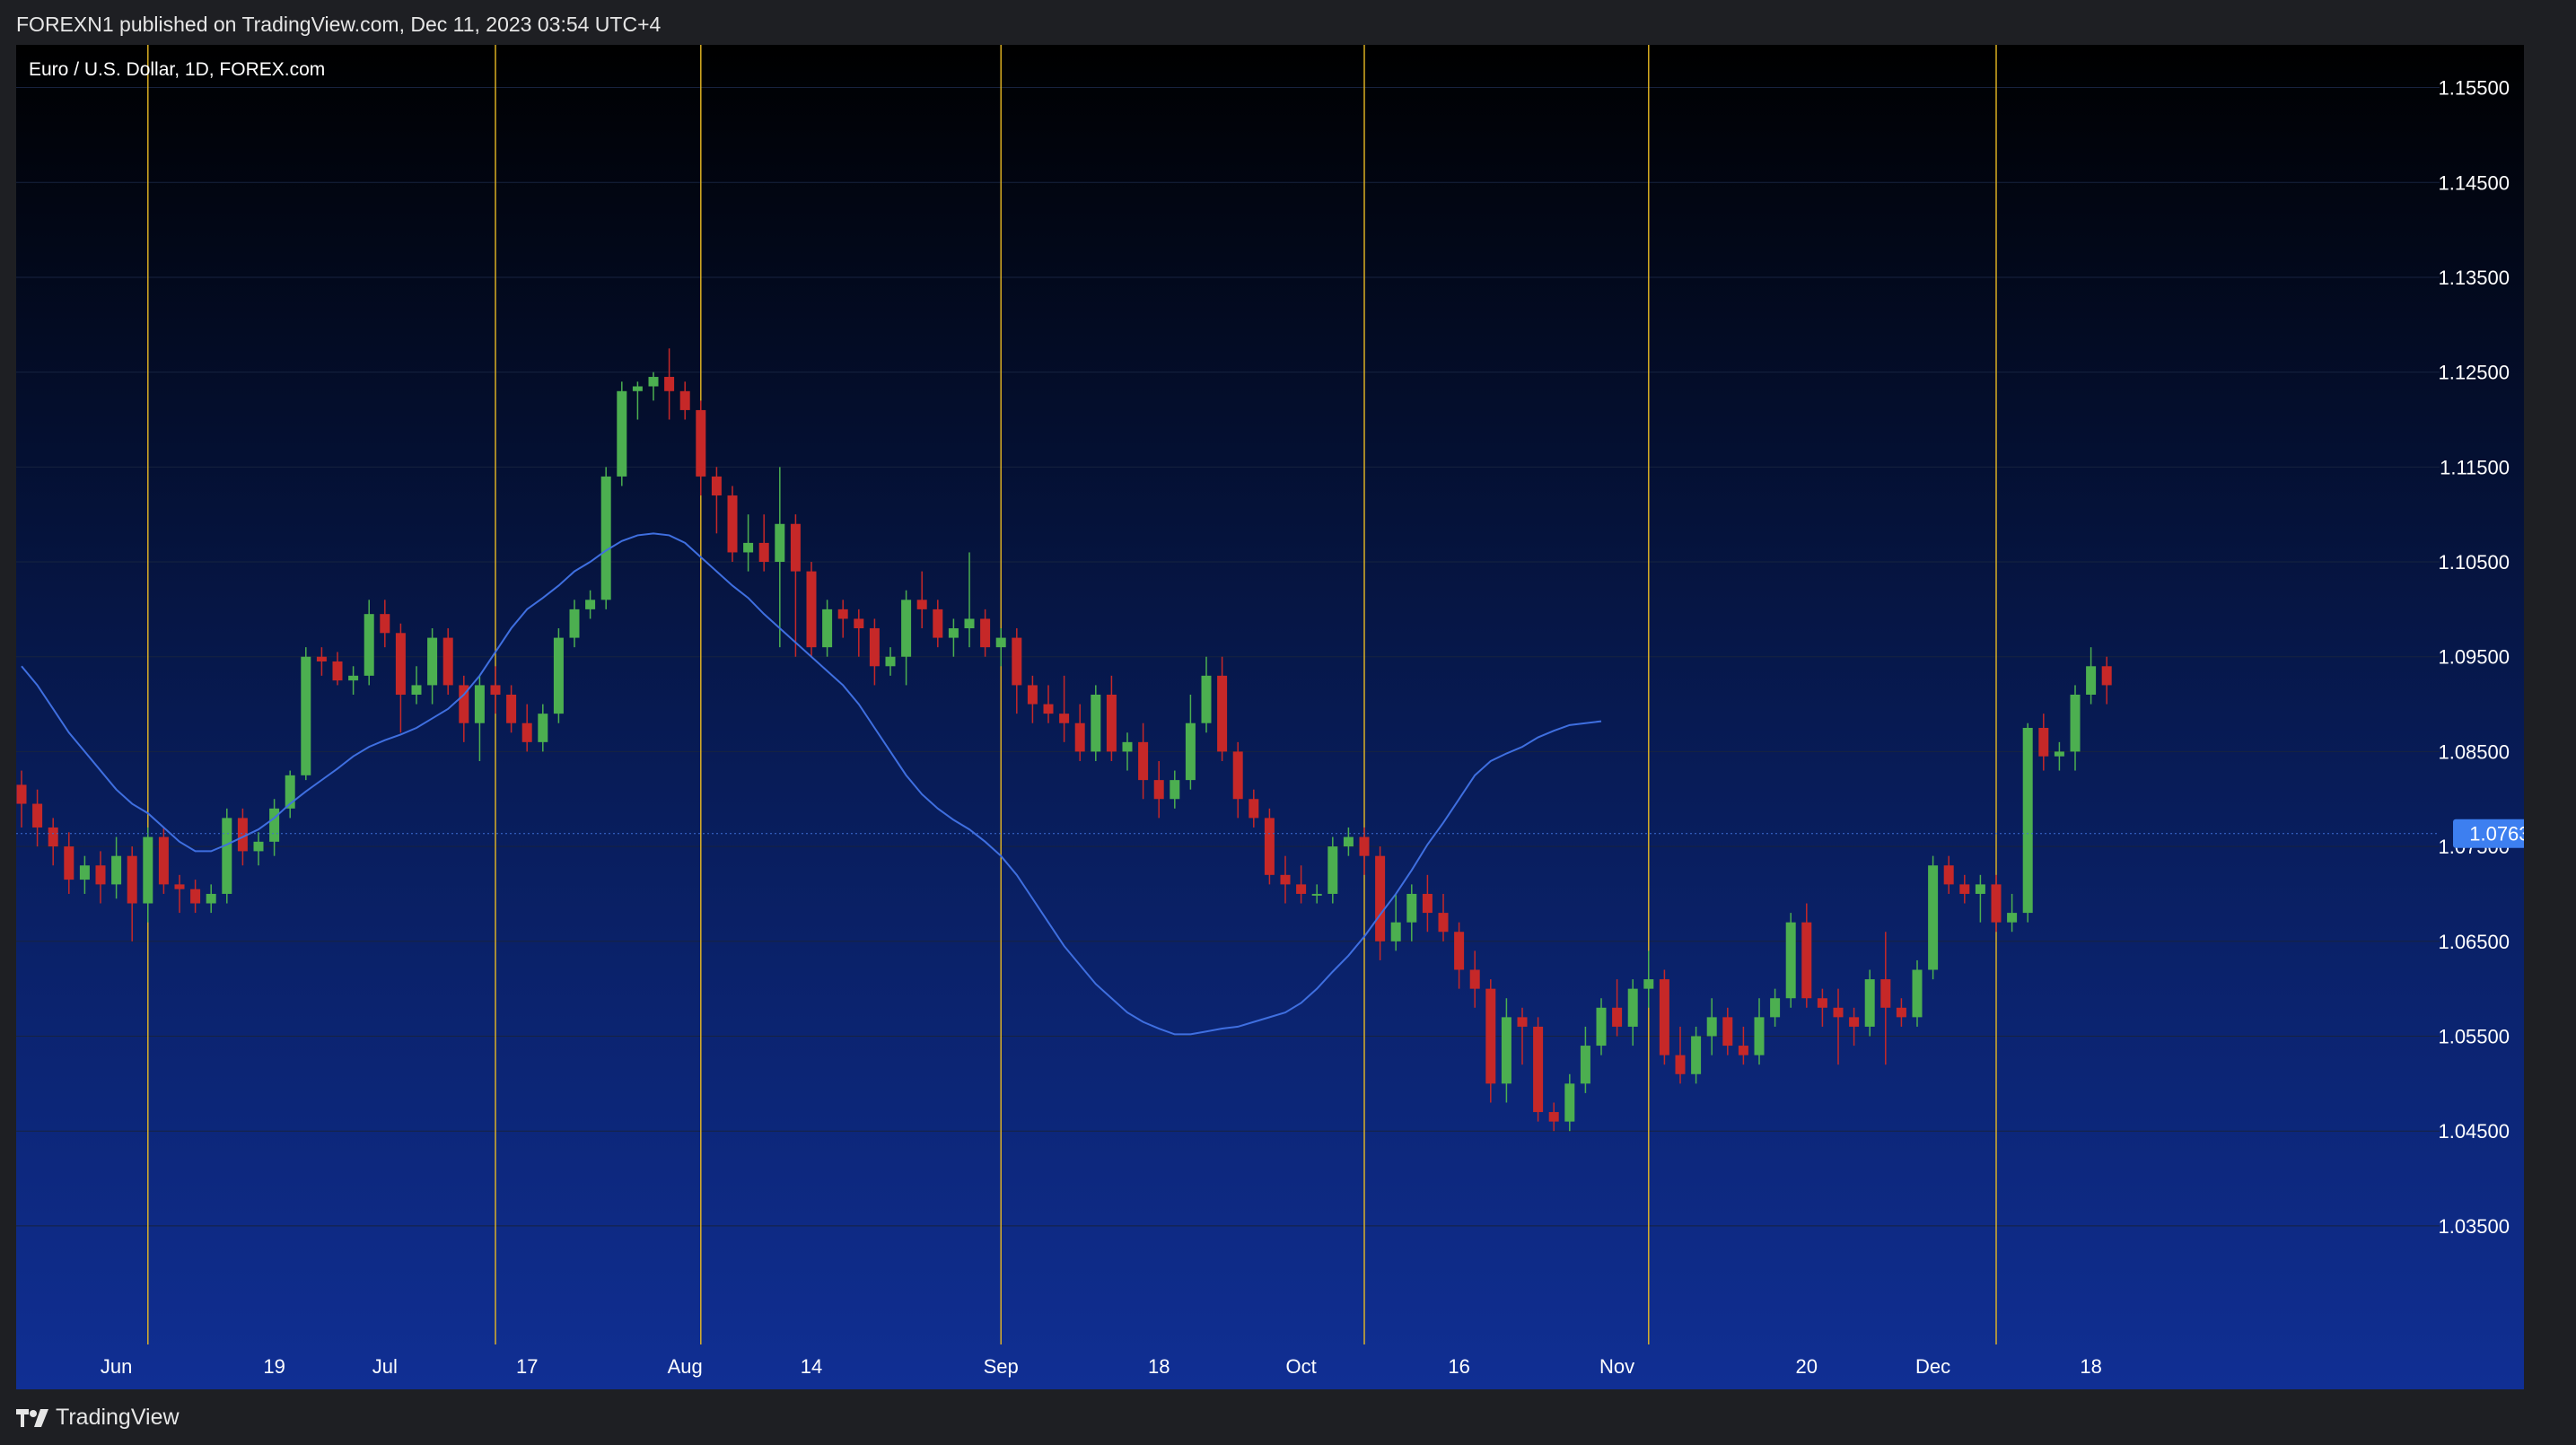 This screenshot has width=2576, height=1445. I want to click on last-price-value: 1.07636, so click(2496, 834).